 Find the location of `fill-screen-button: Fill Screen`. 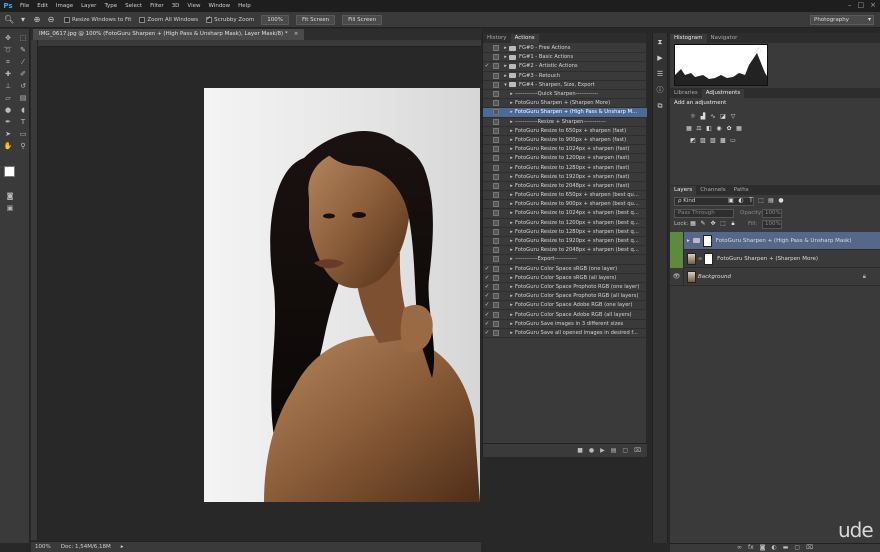

fill-screen-button: Fill Screen is located at coordinates (362, 19).